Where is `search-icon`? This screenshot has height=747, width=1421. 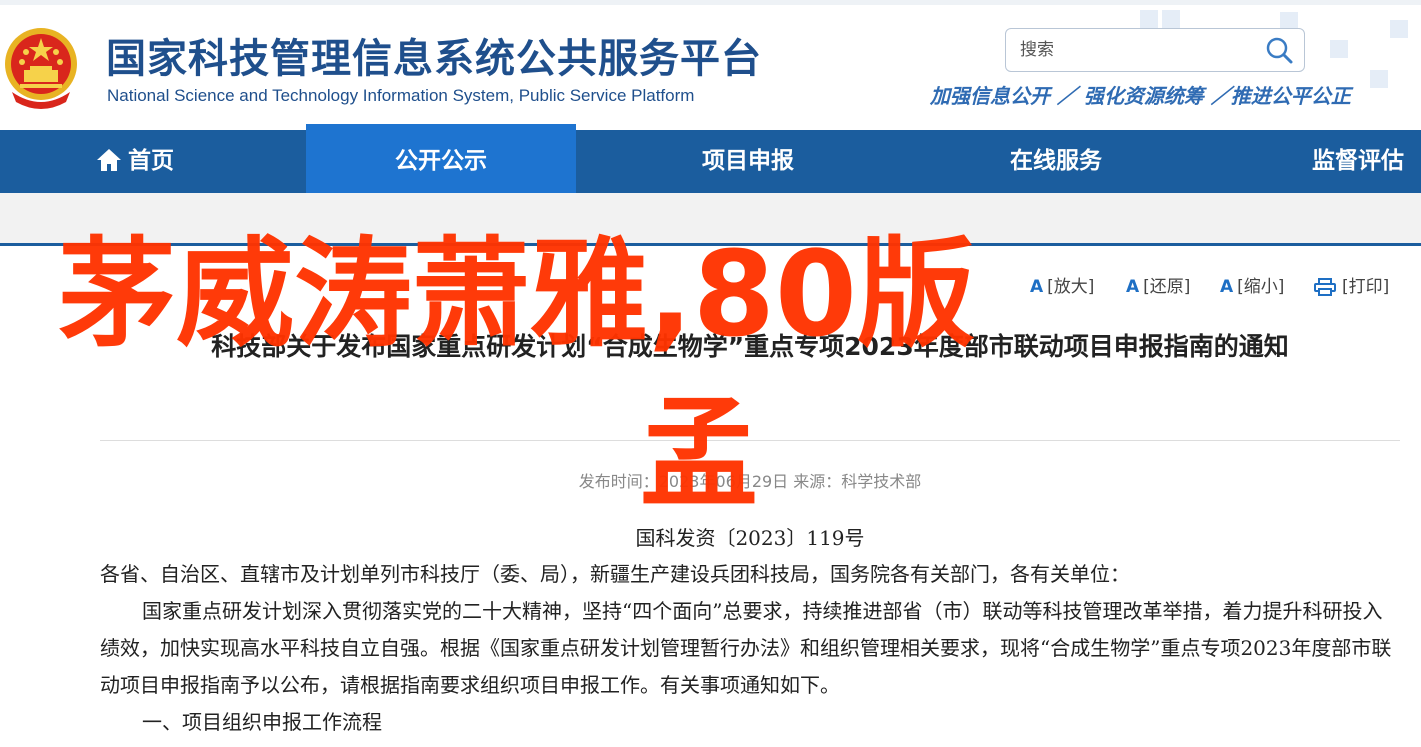
search-icon is located at coordinates (1279, 50).